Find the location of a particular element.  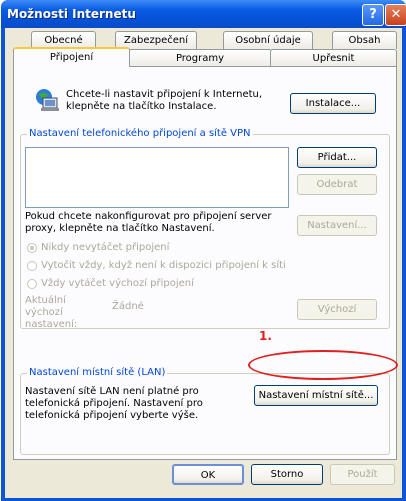

tab-advanced: Upřesnit is located at coordinates (333, 58).